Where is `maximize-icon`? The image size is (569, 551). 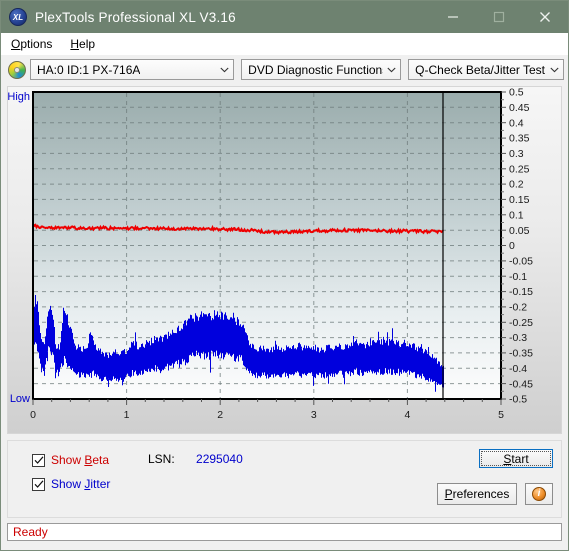
maximize-icon is located at coordinates (499, 17).